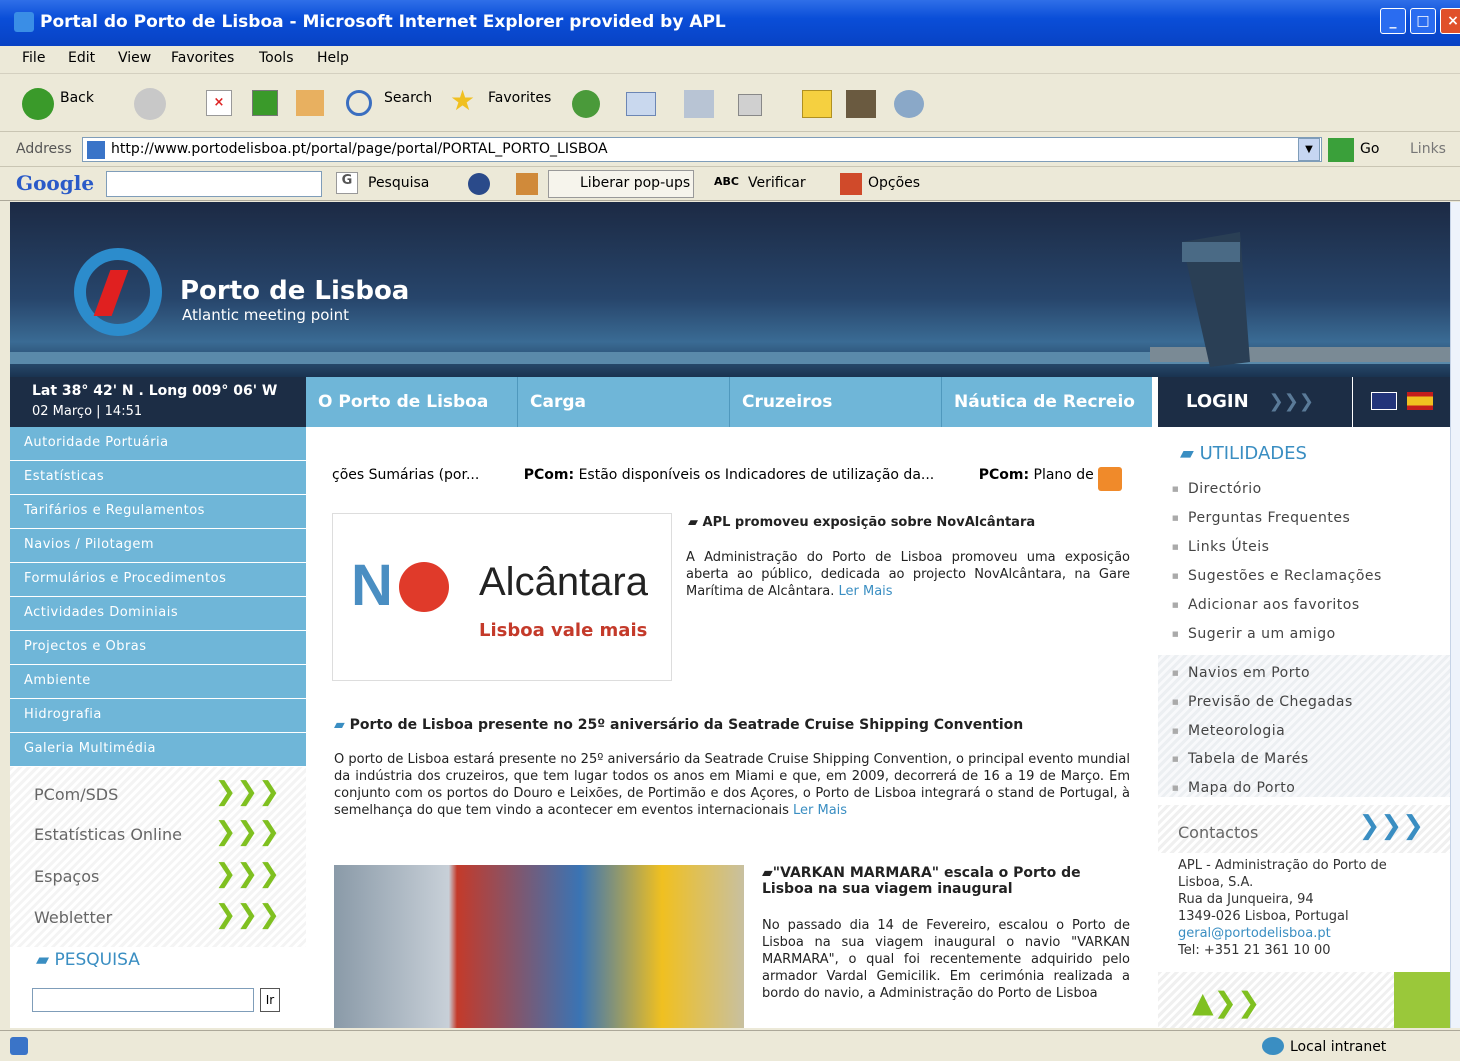 The width and height of the screenshot is (1460, 1061). What do you see at coordinates (158, 512) in the screenshot?
I see `left-menu-item: Tarifários e Regulamentos` at bounding box center [158, 512].